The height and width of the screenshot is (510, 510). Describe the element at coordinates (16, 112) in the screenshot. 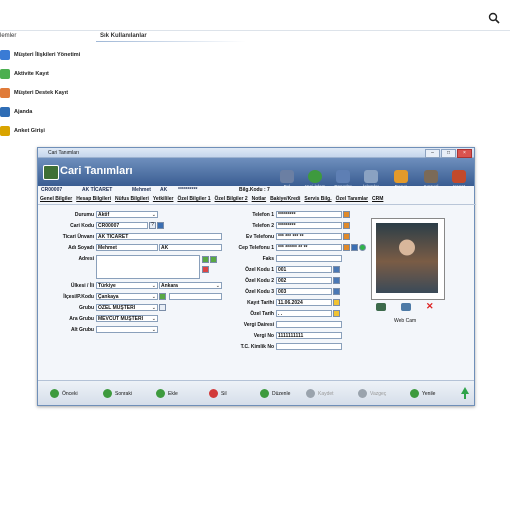

I see `menu-item-agenda: Ajanda` at that location.